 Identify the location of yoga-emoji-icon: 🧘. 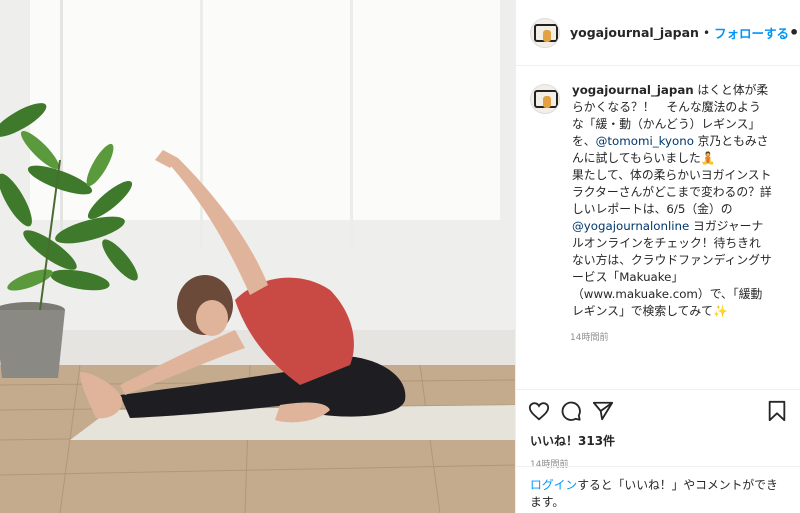
(708, 158).